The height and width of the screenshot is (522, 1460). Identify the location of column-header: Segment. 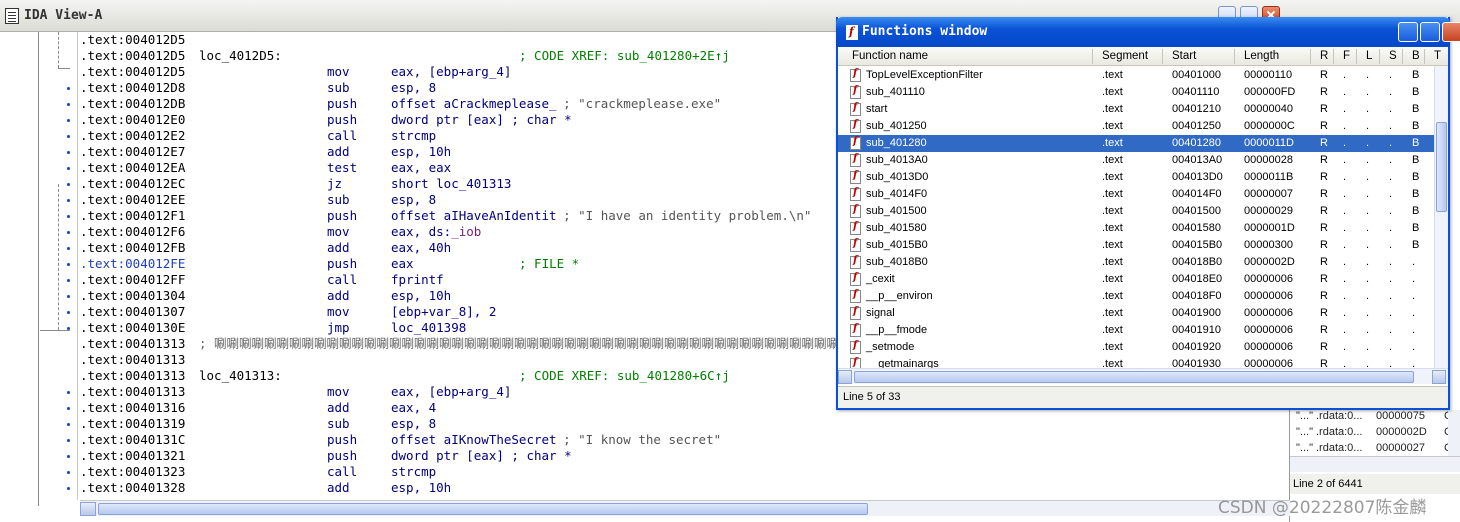
(1125, 56).